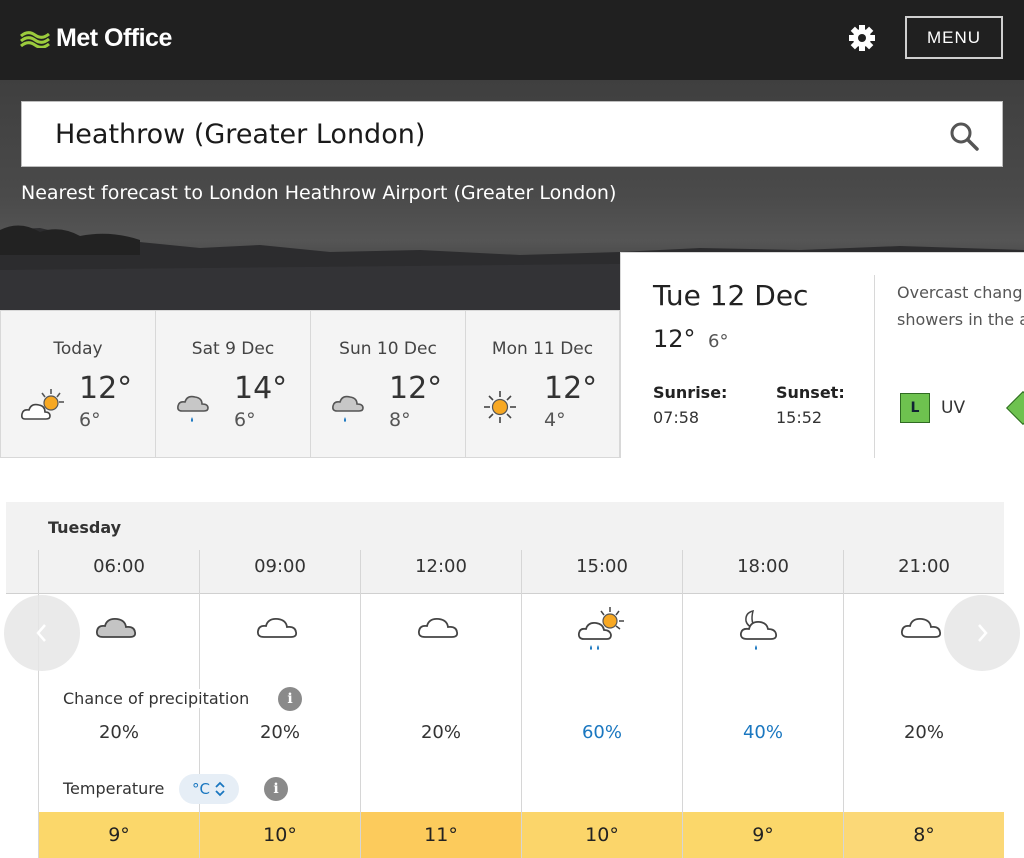  What do you see at coordinates (600, 628) in the screenshot?
I see `sunny-shower-icon` at bounding box center [600, 628].